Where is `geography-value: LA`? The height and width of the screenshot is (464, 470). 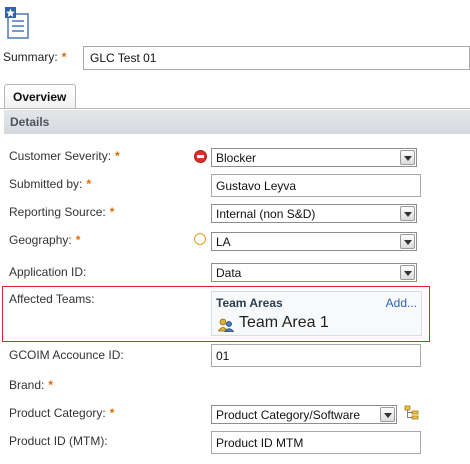
geography-value: LA is located at coordinates (223, 242).